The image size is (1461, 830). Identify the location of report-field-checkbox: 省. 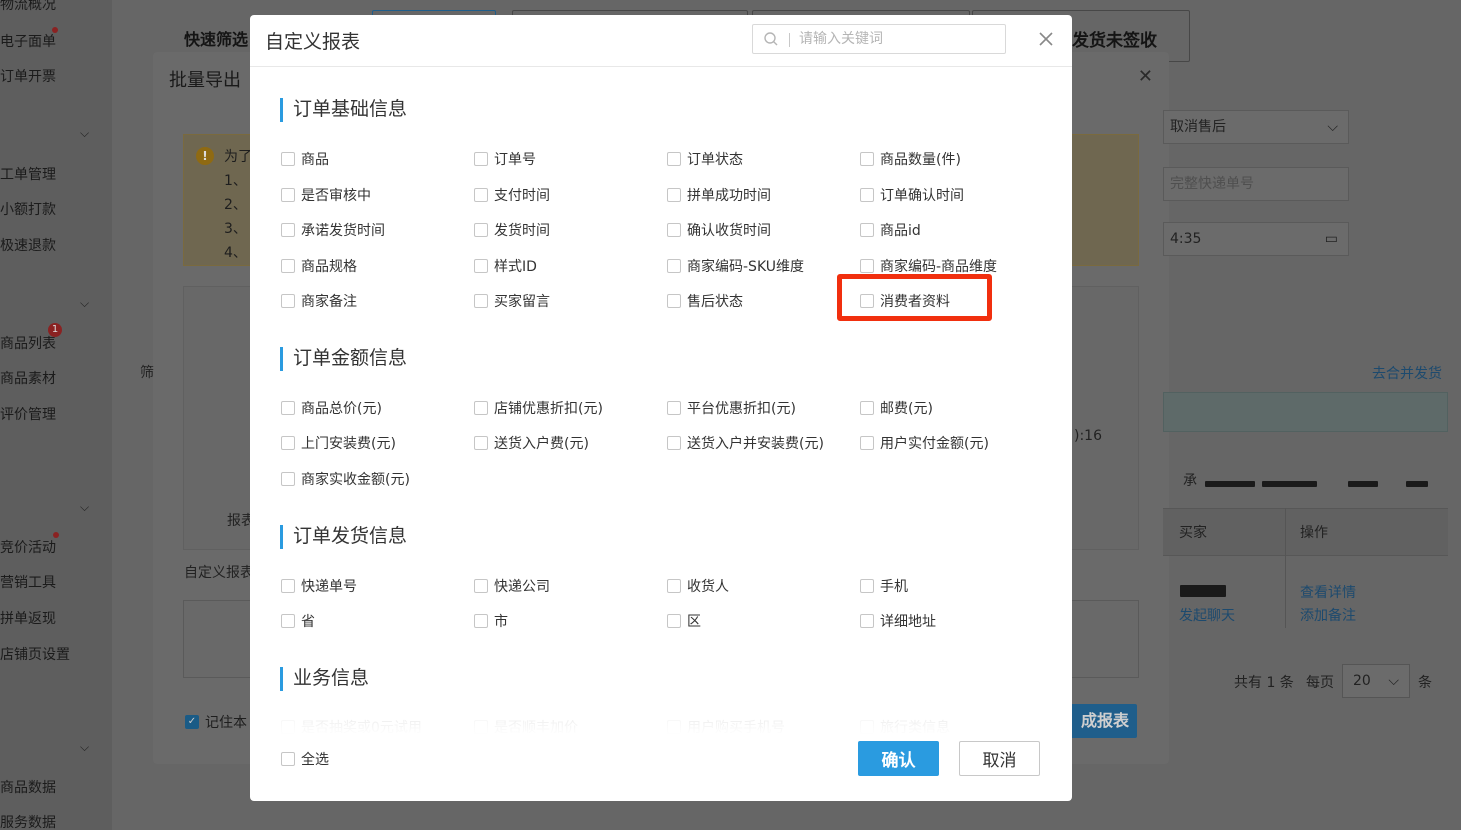
(298, 621).